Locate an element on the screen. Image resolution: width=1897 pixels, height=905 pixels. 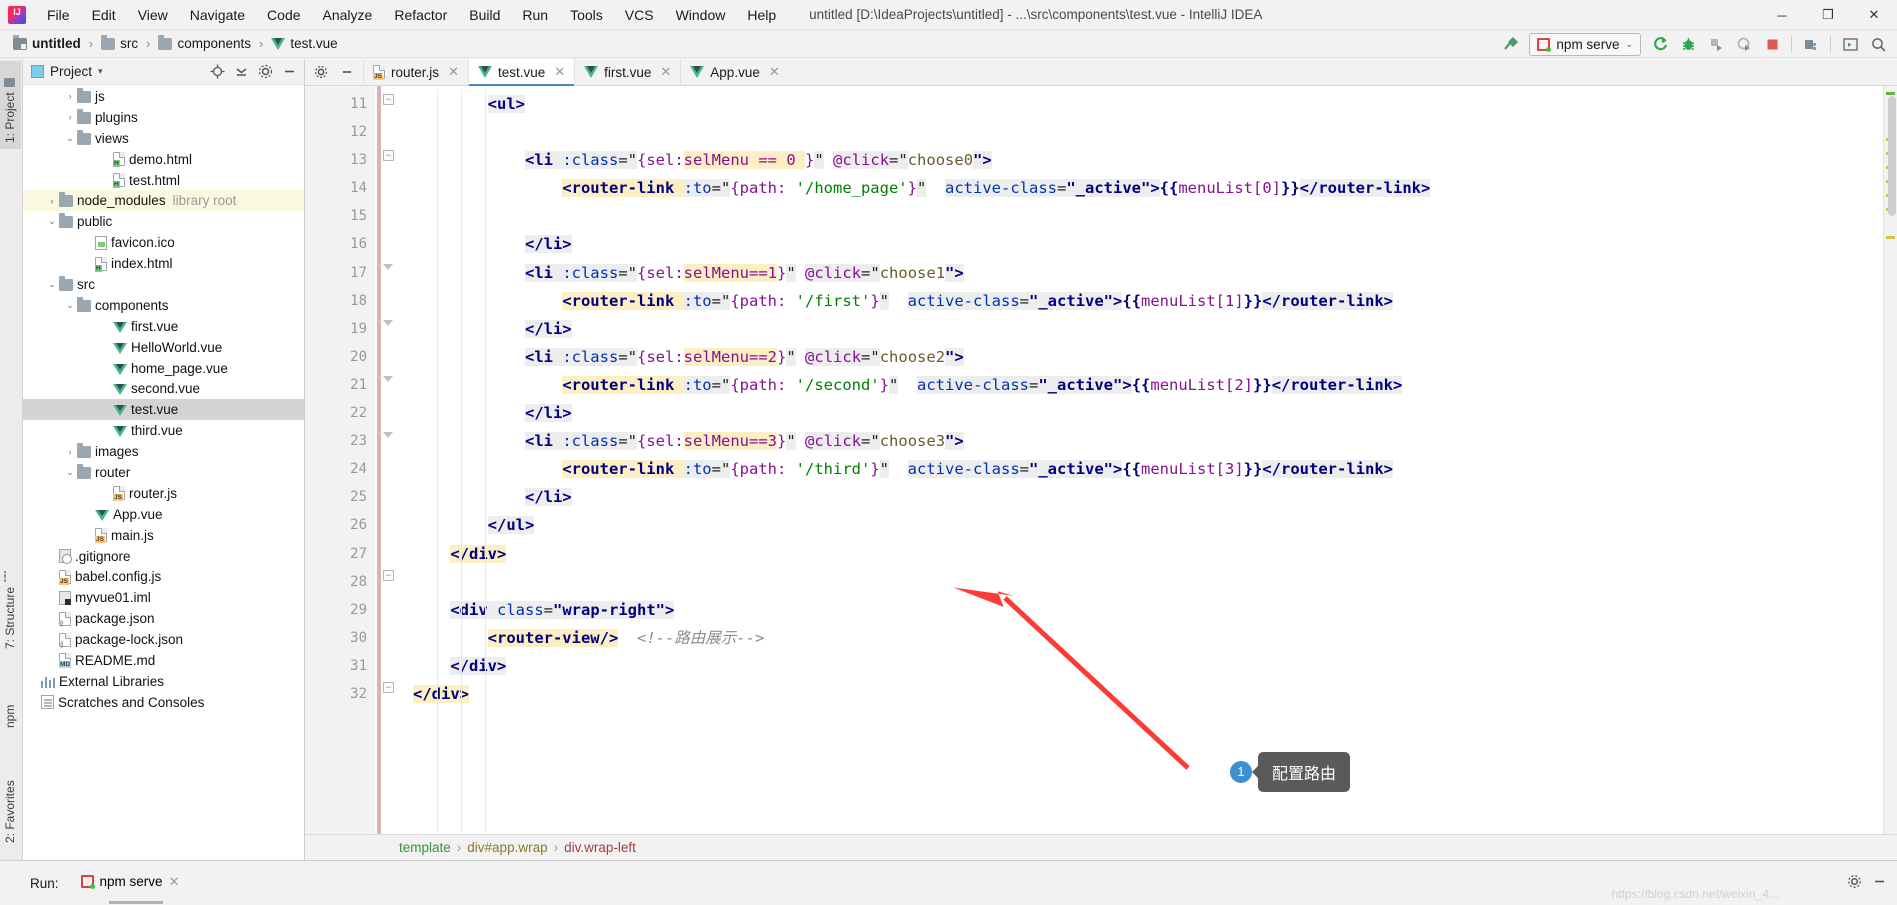
tree-node--gitignore: .gitignore is located at coordinates (163, 556).